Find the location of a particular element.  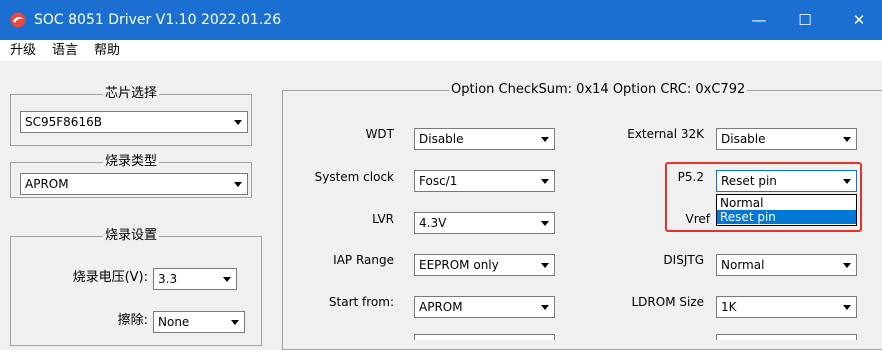

app-logo-icon is located at coordinates (18, 20).